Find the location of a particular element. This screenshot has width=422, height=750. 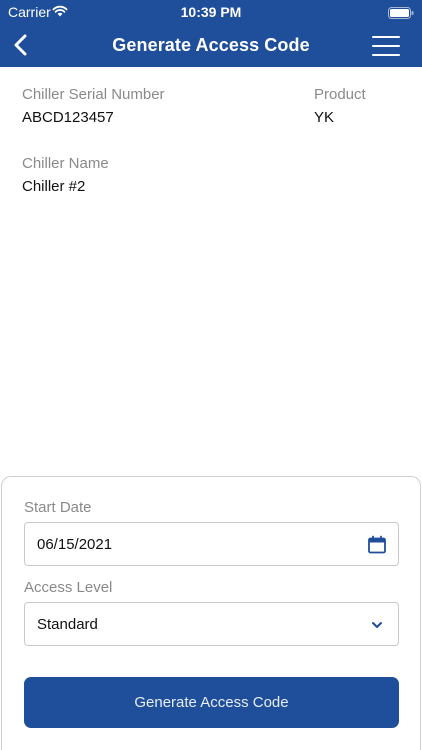

access-level-value: Standard is located at coordinates (67, 624).